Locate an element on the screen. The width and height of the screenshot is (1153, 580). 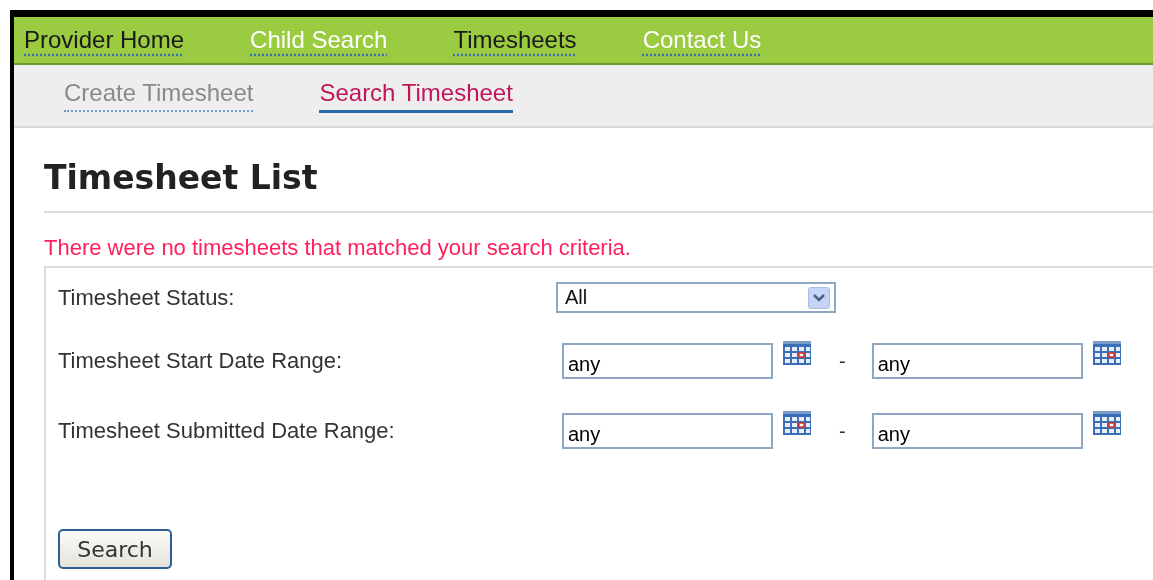
field-label: Timesheet Submitted Date Range: is located at coordinates (227, 431).